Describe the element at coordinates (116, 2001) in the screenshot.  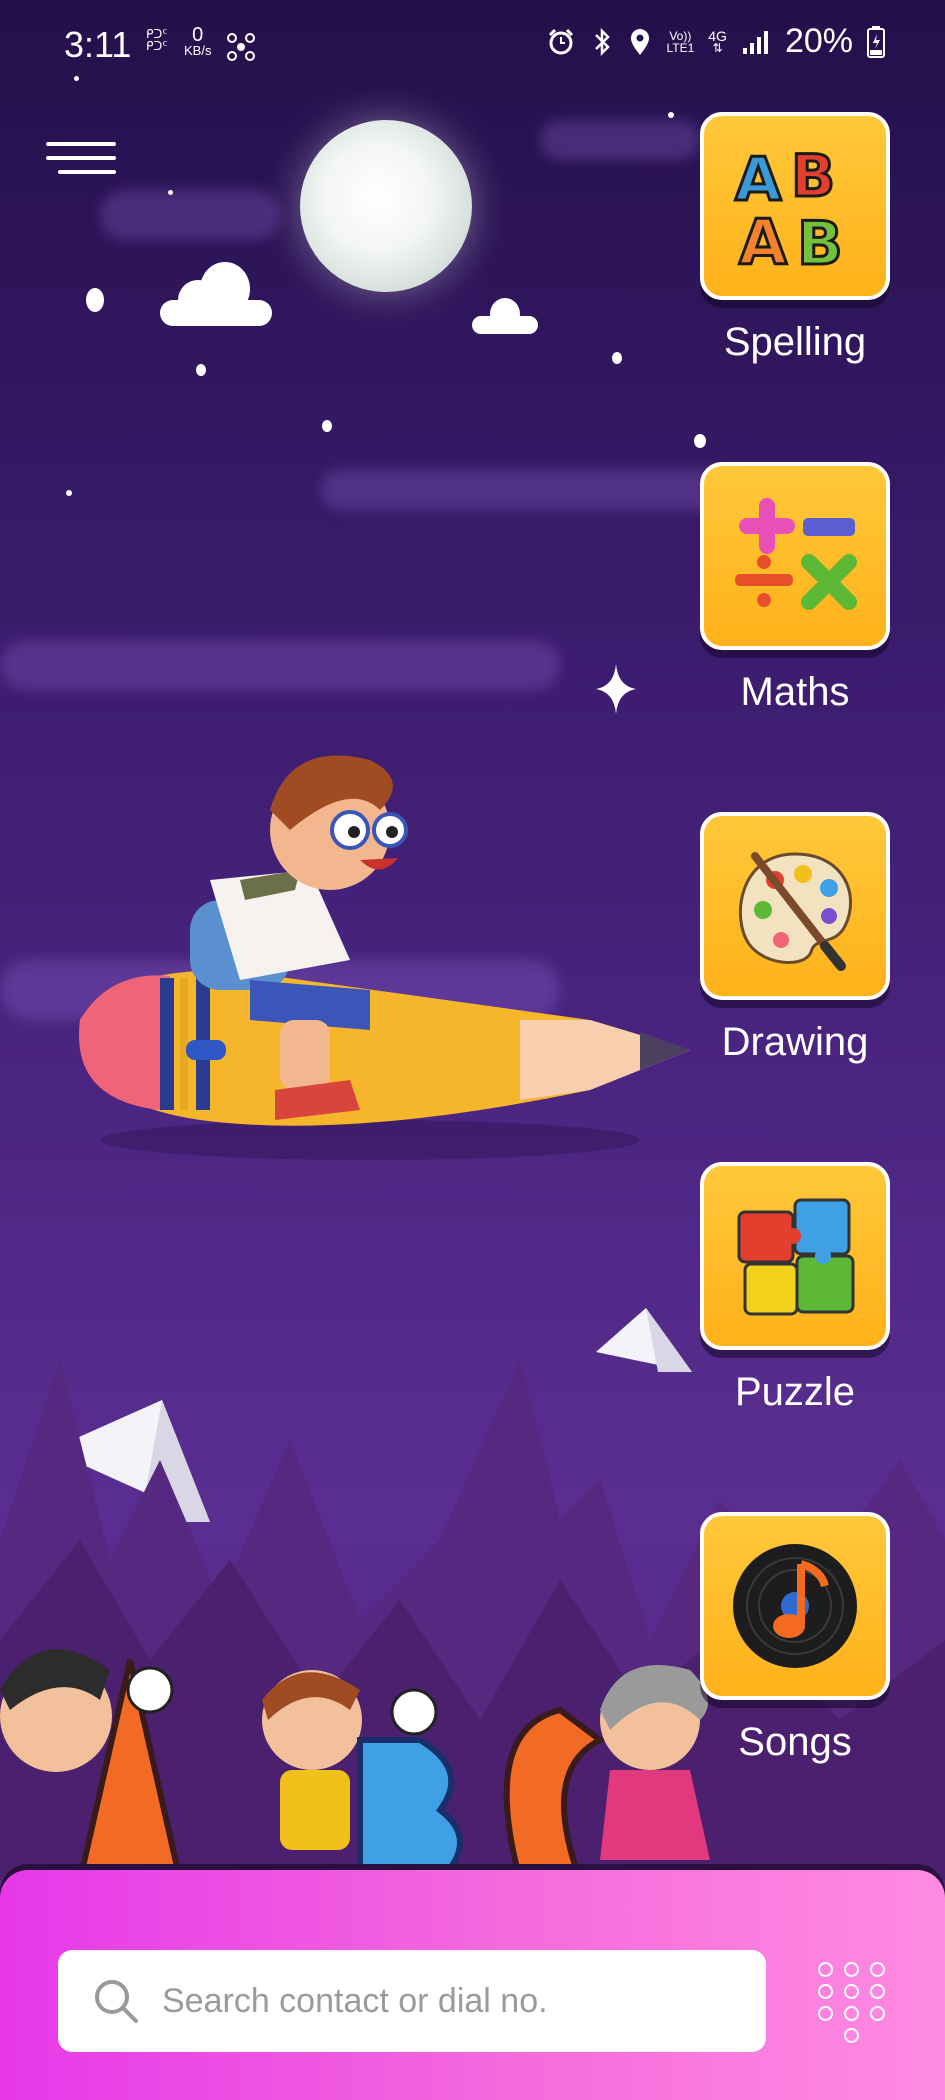
I see `search-icon` at that location.